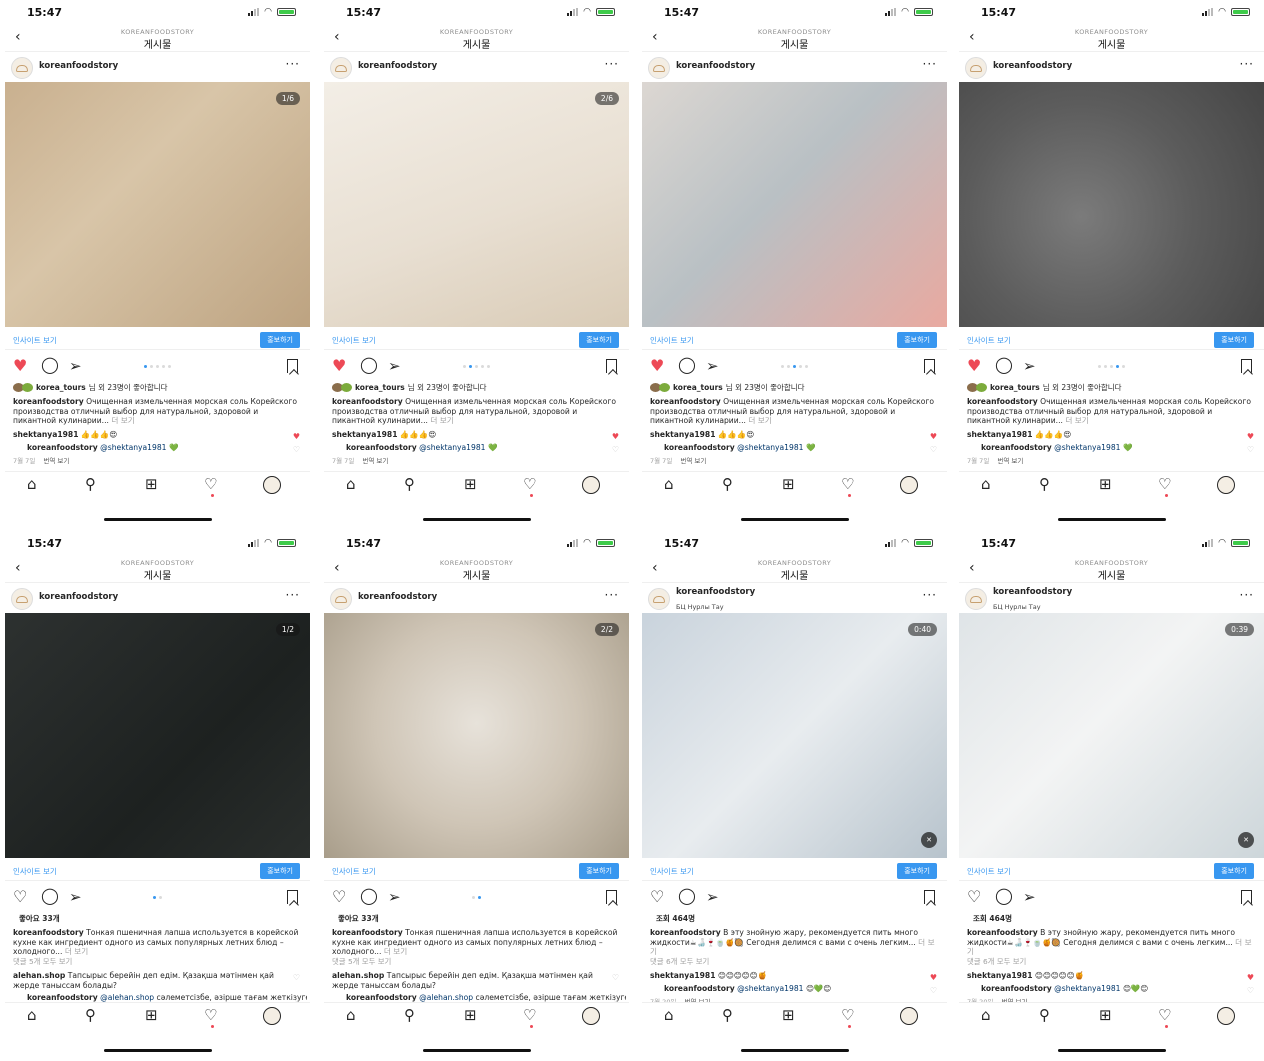  What do you see at coordinates (794, 204) in the screenshot?
I see `post-photo` at bounding box center [794, 204].